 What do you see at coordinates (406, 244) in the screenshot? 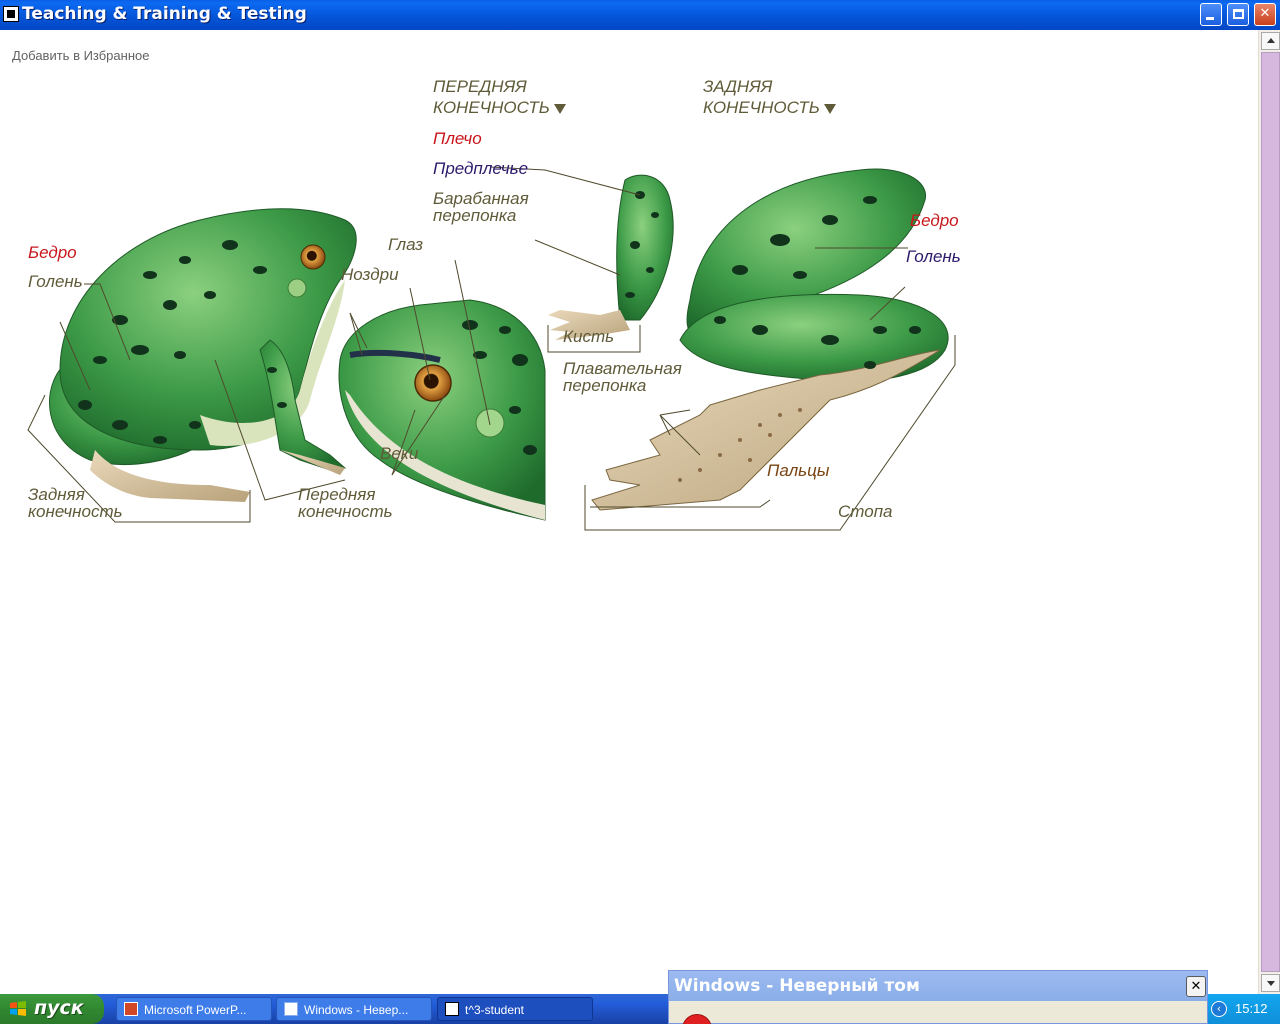
I see `label-glaz: Глаз` at bounding box center [406, 244].